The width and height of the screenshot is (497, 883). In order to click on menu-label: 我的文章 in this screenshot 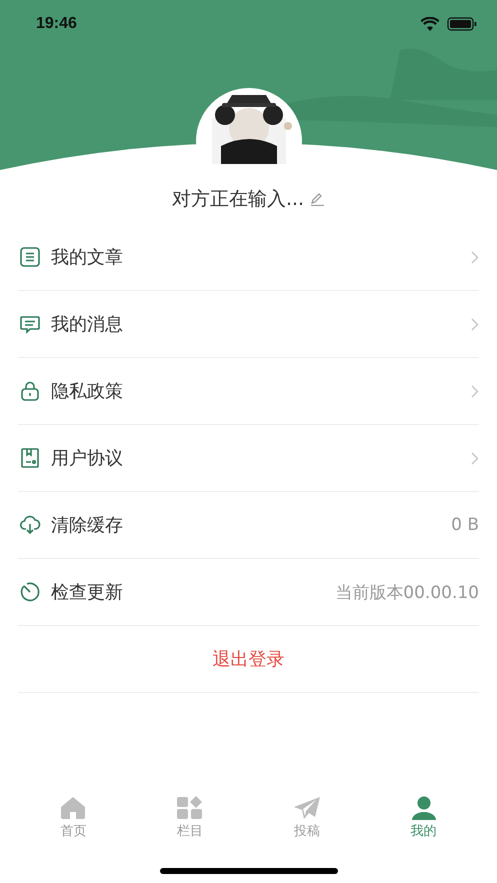, I will do `click(87, 257)`.